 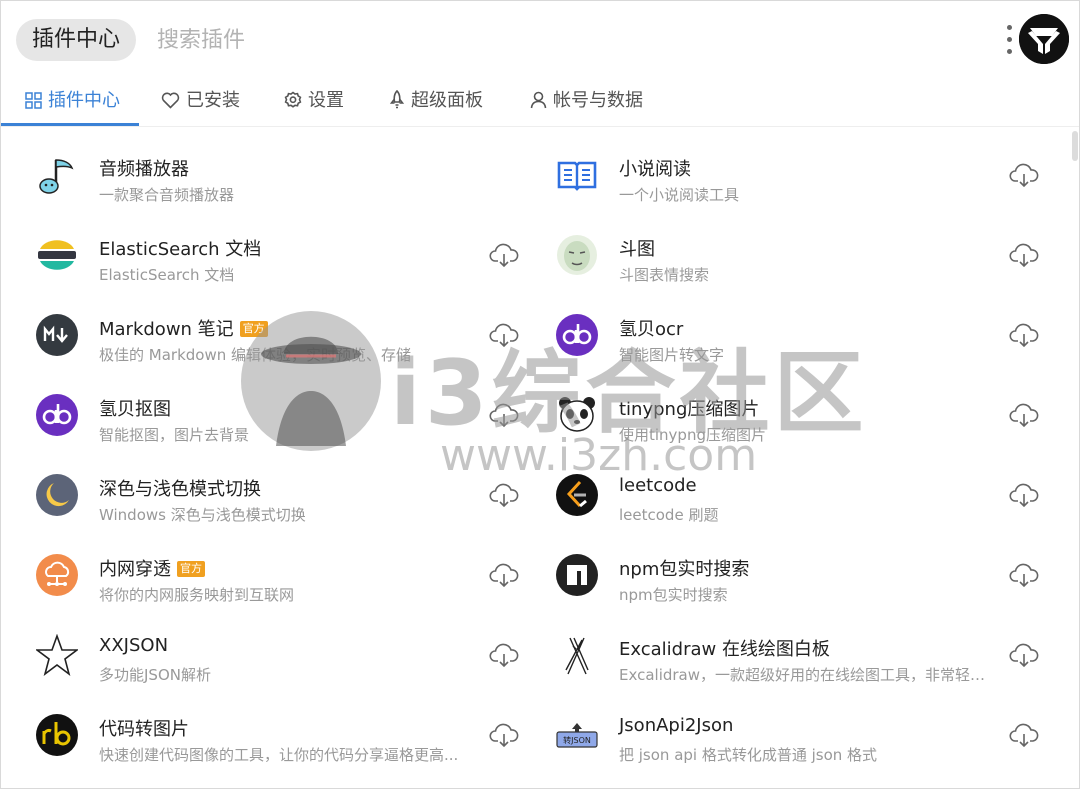 I want to click on plugin-title: 内网穿透 官方, so click(x=152, y=568).